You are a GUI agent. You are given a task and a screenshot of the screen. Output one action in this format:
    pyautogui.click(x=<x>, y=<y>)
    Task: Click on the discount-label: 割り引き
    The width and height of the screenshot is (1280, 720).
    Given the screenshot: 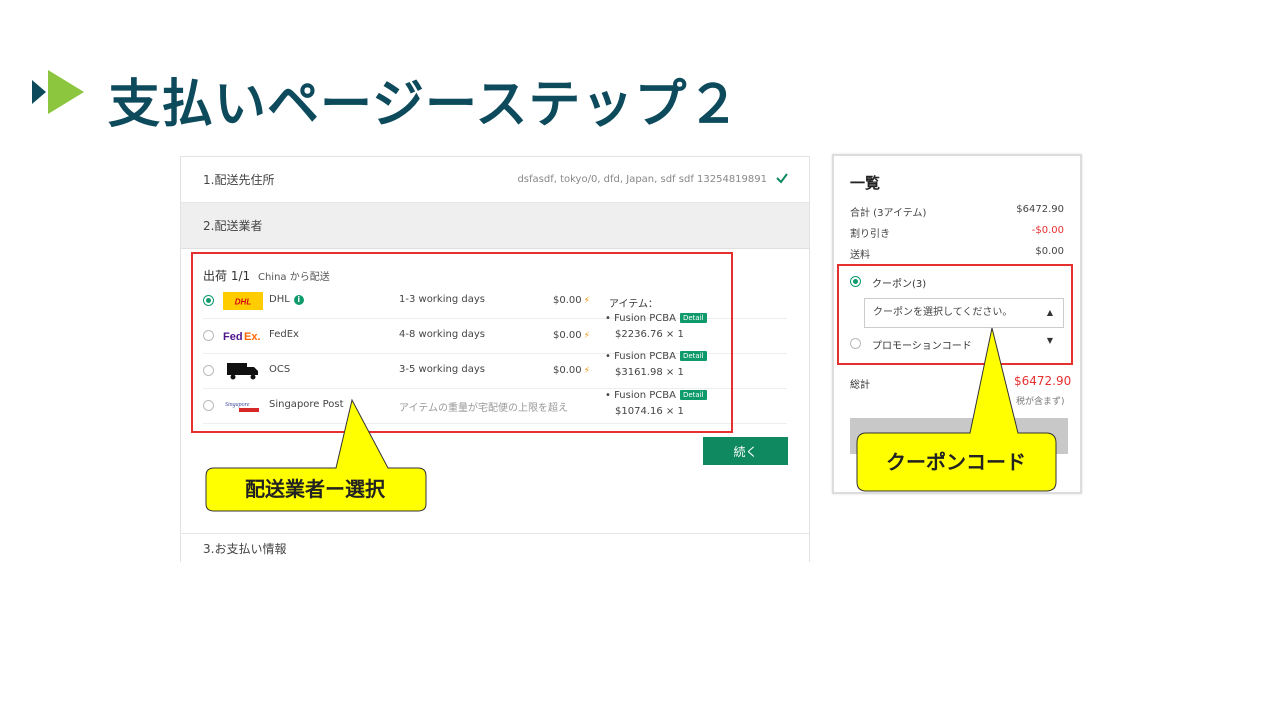 What is the action you would take?
    pyautogui.click(x=870, y=234)
    